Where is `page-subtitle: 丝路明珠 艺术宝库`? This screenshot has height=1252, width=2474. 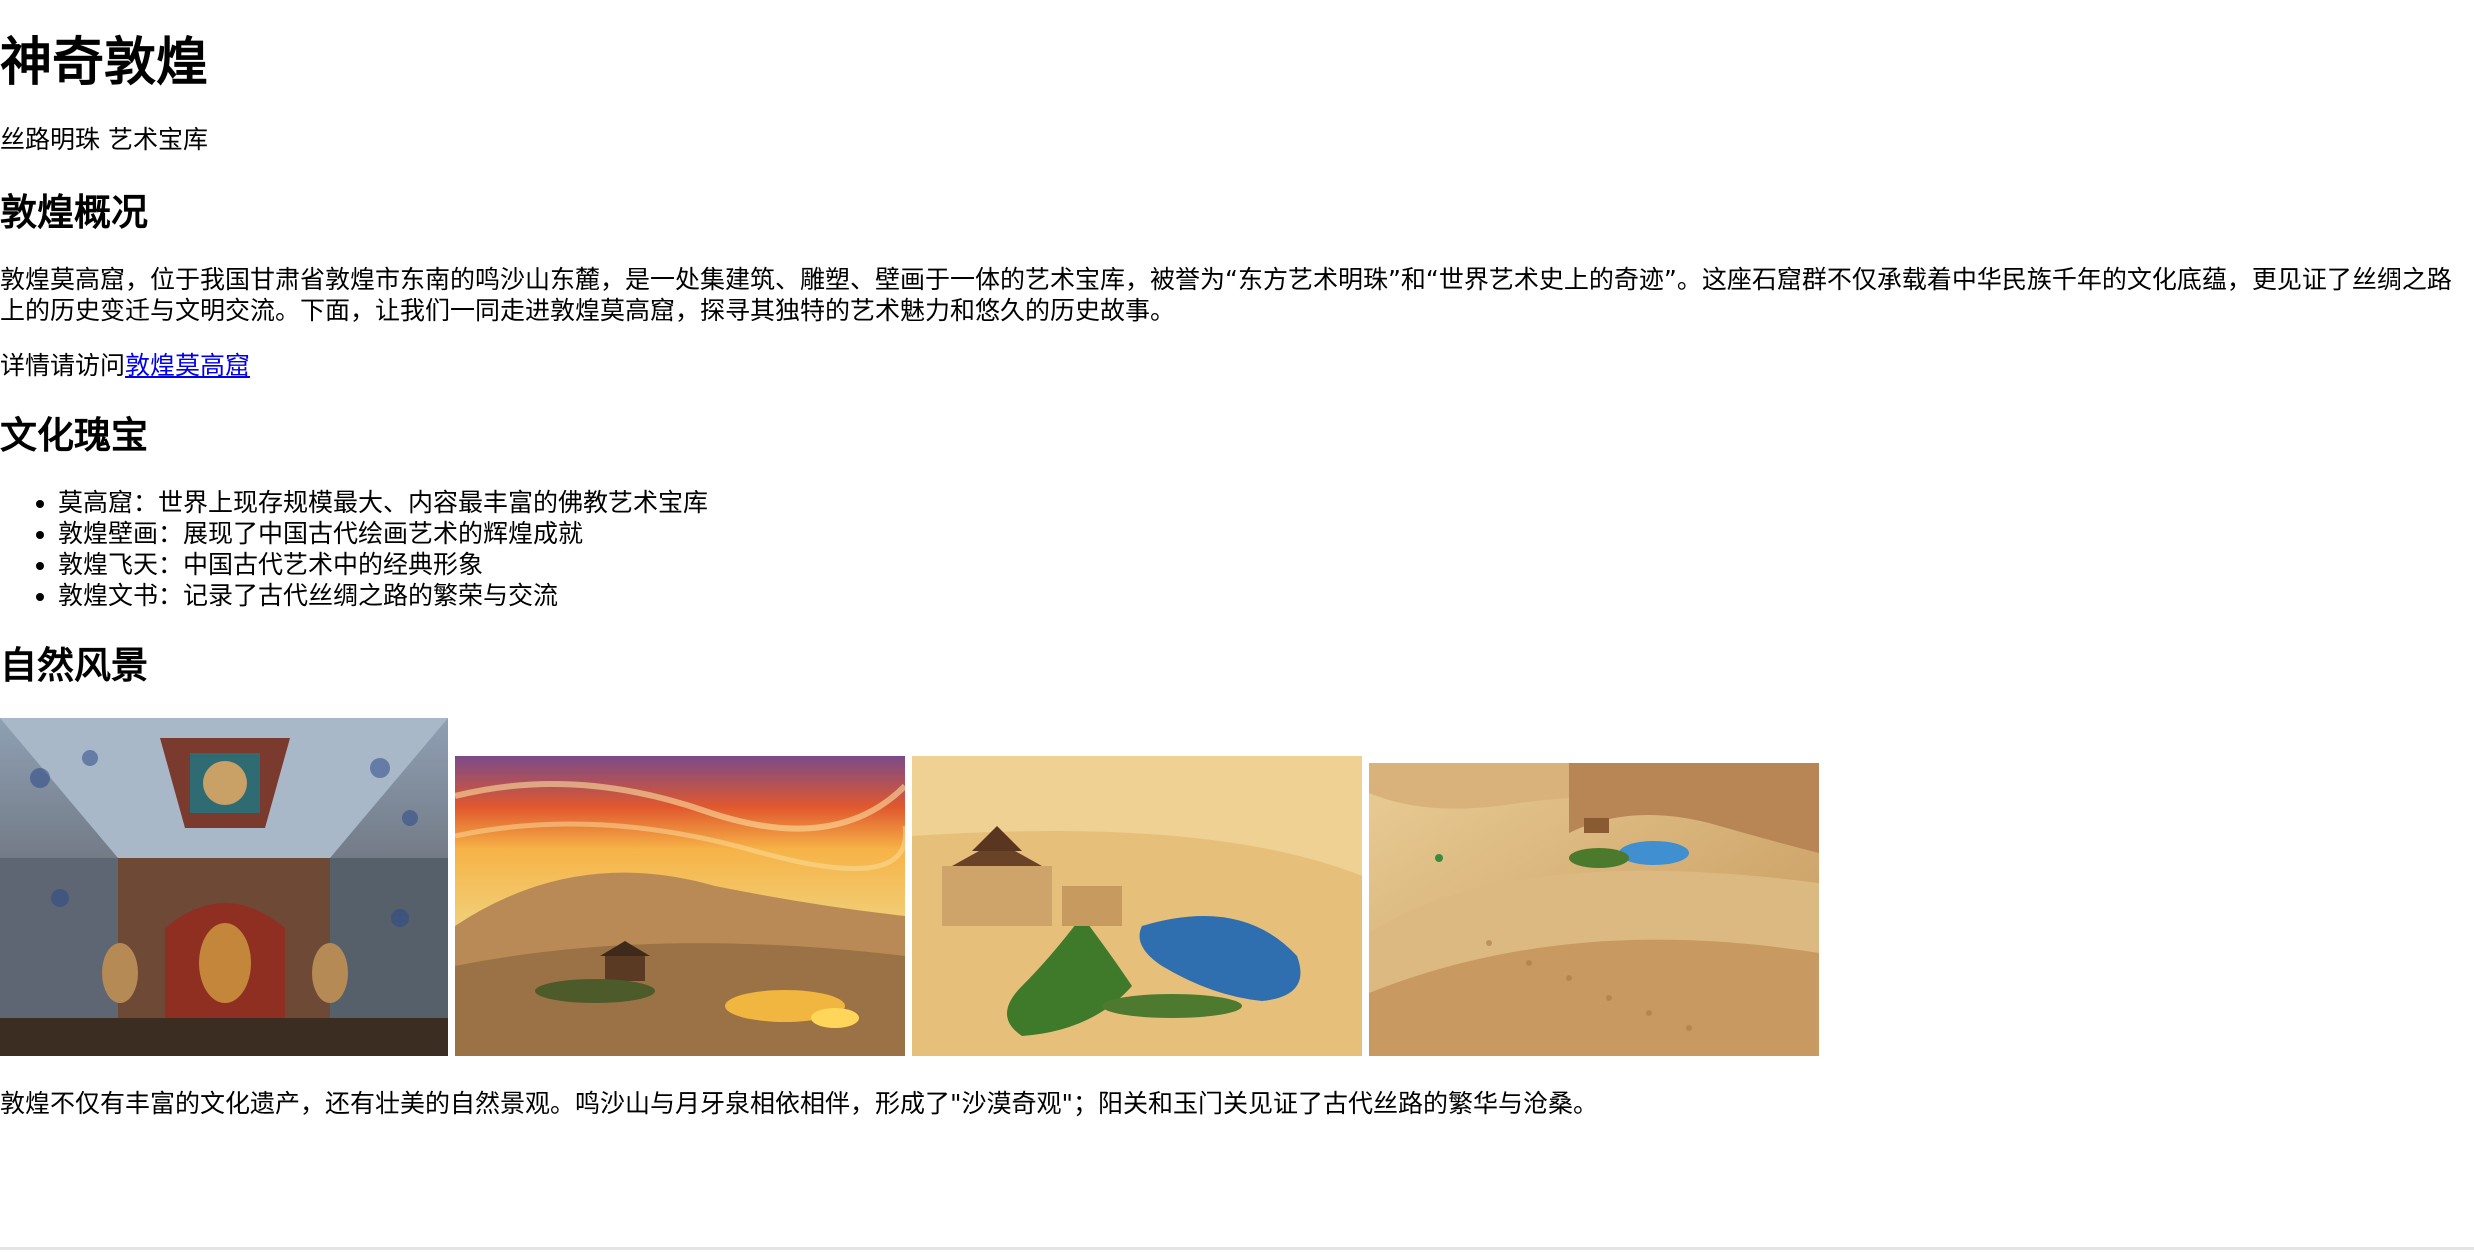
page-subtitle: 丝路明珠 艺术宝库 is located at coordinates (104, 139).